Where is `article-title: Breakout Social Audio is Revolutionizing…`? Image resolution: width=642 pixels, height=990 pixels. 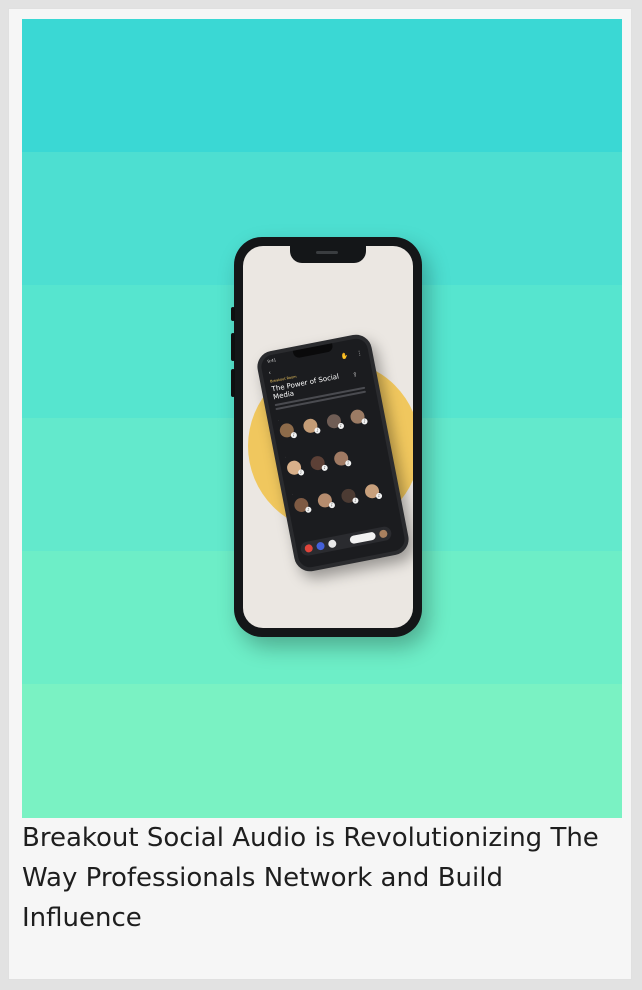
article-title: Breakout Social Audio is Revolutionizing… is located at coordinates (322, 878).